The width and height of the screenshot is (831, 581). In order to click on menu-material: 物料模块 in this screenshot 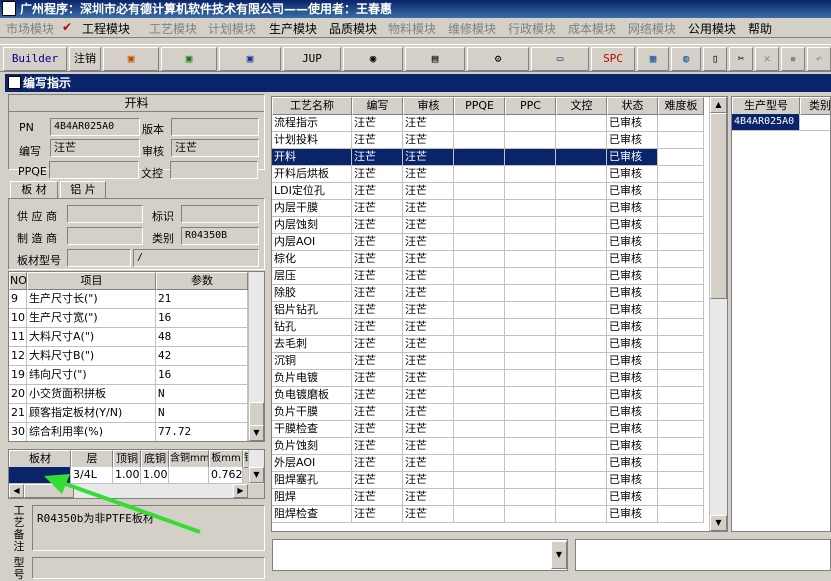, I will do `click(412, 28)`.